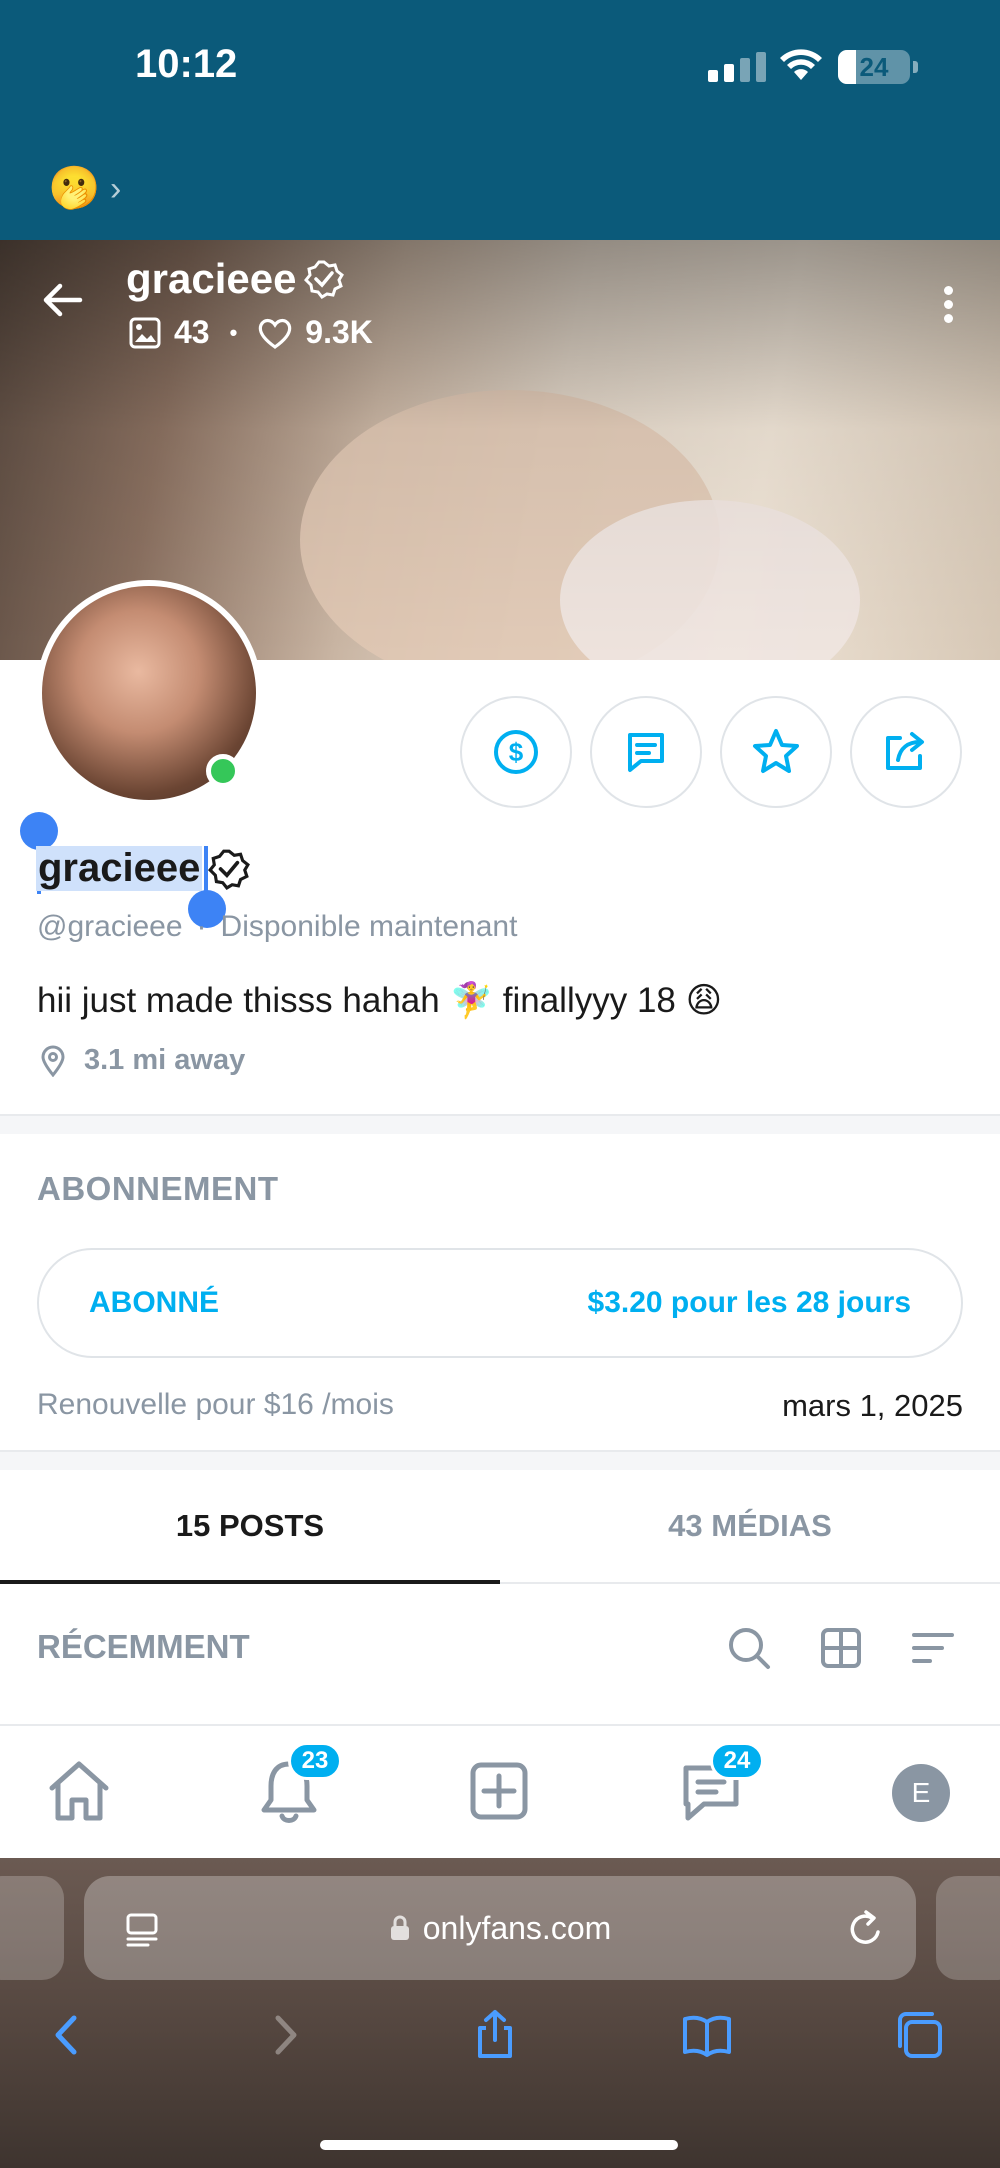  I want to click on share-icon, so click(905, 751).